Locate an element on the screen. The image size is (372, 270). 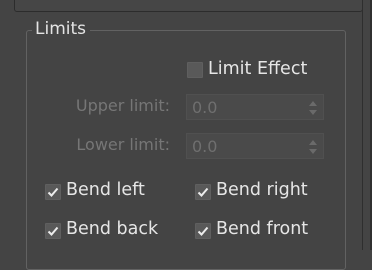
lower-limit-label: Lower limit: is located at coordinates (123, 144).